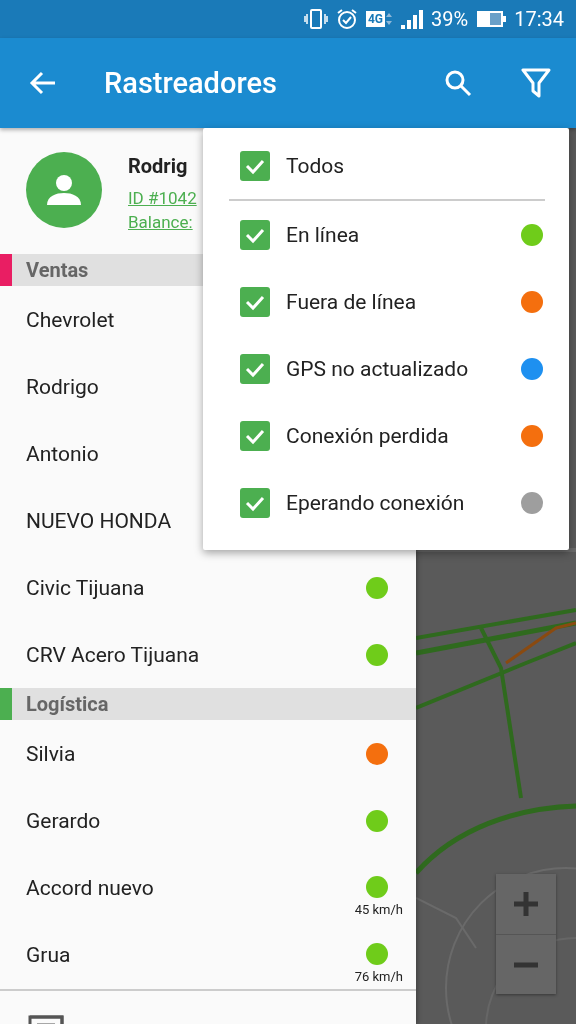 Image resolution: width=576 pixels, height=1024 pixels. Describe the element at coordinates (208, 954) in the screenshot. I see `tracker-item: Grua 76 km/h` at that location.